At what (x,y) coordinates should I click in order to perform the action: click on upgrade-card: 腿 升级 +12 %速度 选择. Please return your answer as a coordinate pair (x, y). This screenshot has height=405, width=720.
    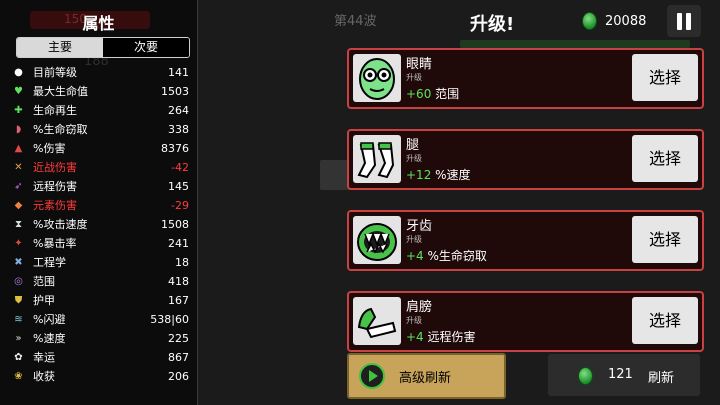
    Looking at the image, I should click on (525, 159).